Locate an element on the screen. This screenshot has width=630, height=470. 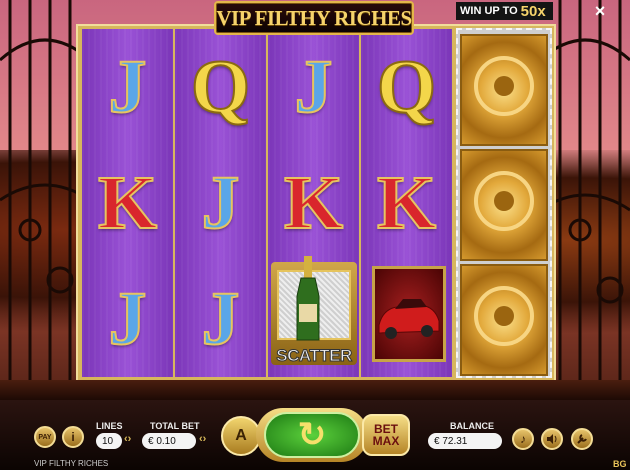
balance-field: € 72.31 is located at coordinates (465, 441).